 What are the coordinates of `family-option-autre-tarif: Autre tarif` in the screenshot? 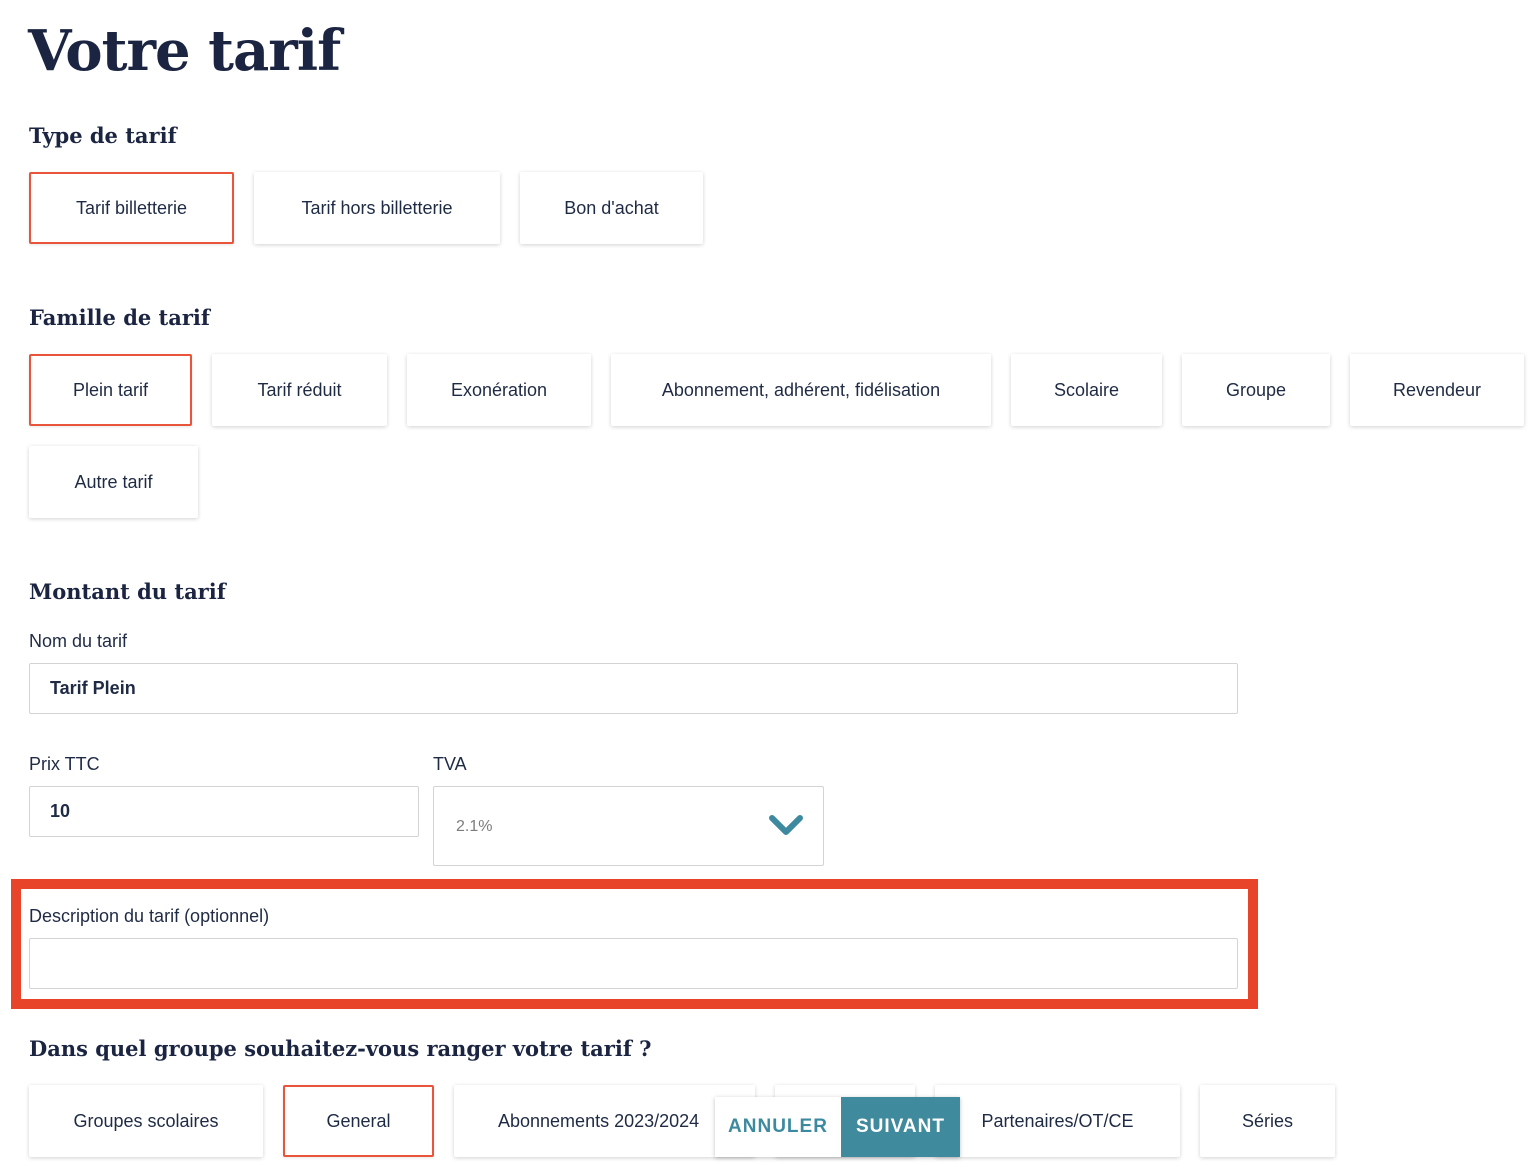 It's located at (113, 482).